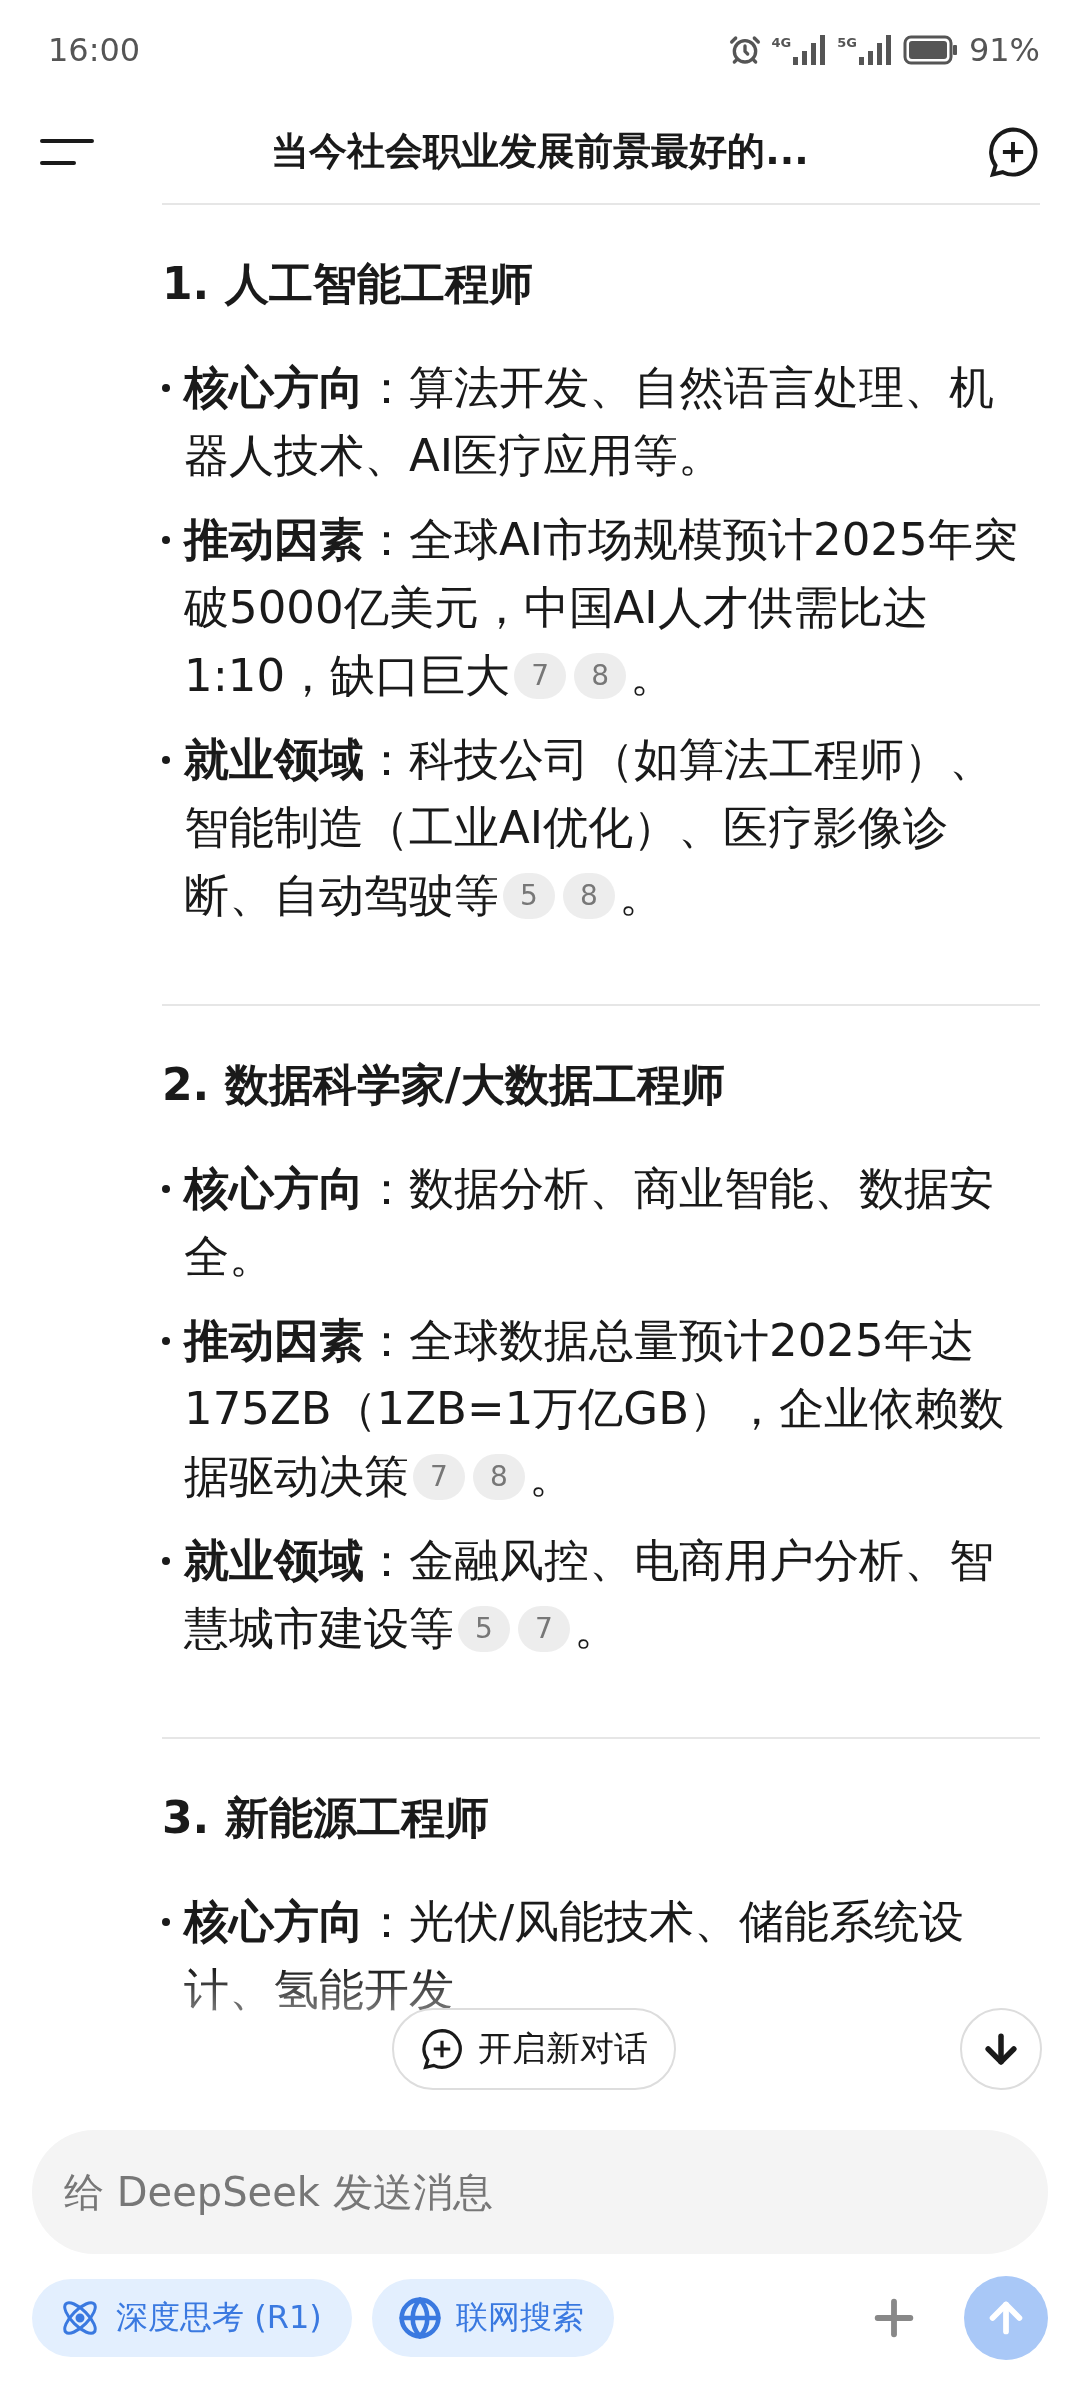 The height and width of the screenshot is (2400, 1080). Describe the element at coordinates (847, 42) in the screenshot. I see `network-type: 5G` at that location.